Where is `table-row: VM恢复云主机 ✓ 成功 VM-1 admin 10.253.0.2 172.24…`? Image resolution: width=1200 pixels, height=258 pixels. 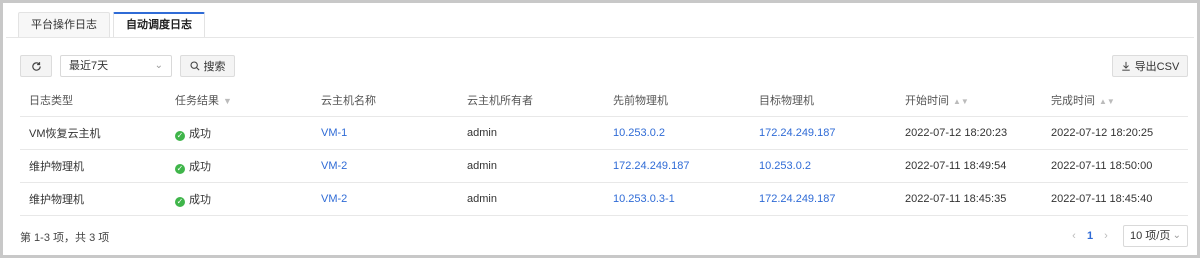
table-row: VM恢复云主机 ✓ 成功 VM-1 admin 10.253.0.2 172.24… is located at coordinates (604, 133).